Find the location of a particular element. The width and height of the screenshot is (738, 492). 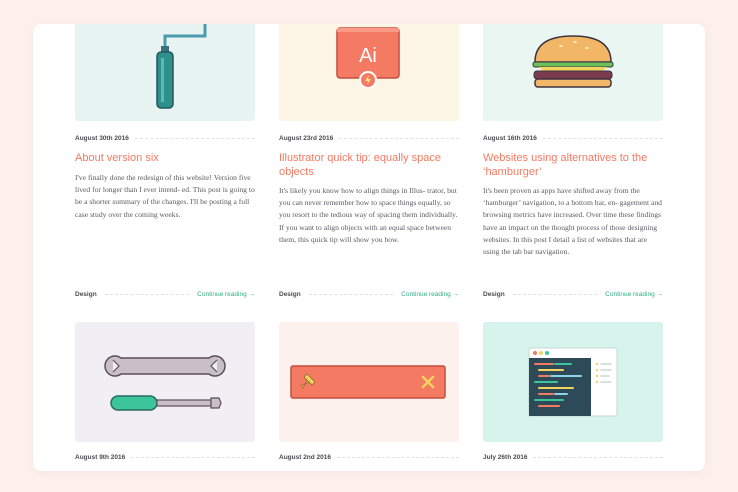

post-date: August 23rd 2016 is located at coordinates (306, 138).